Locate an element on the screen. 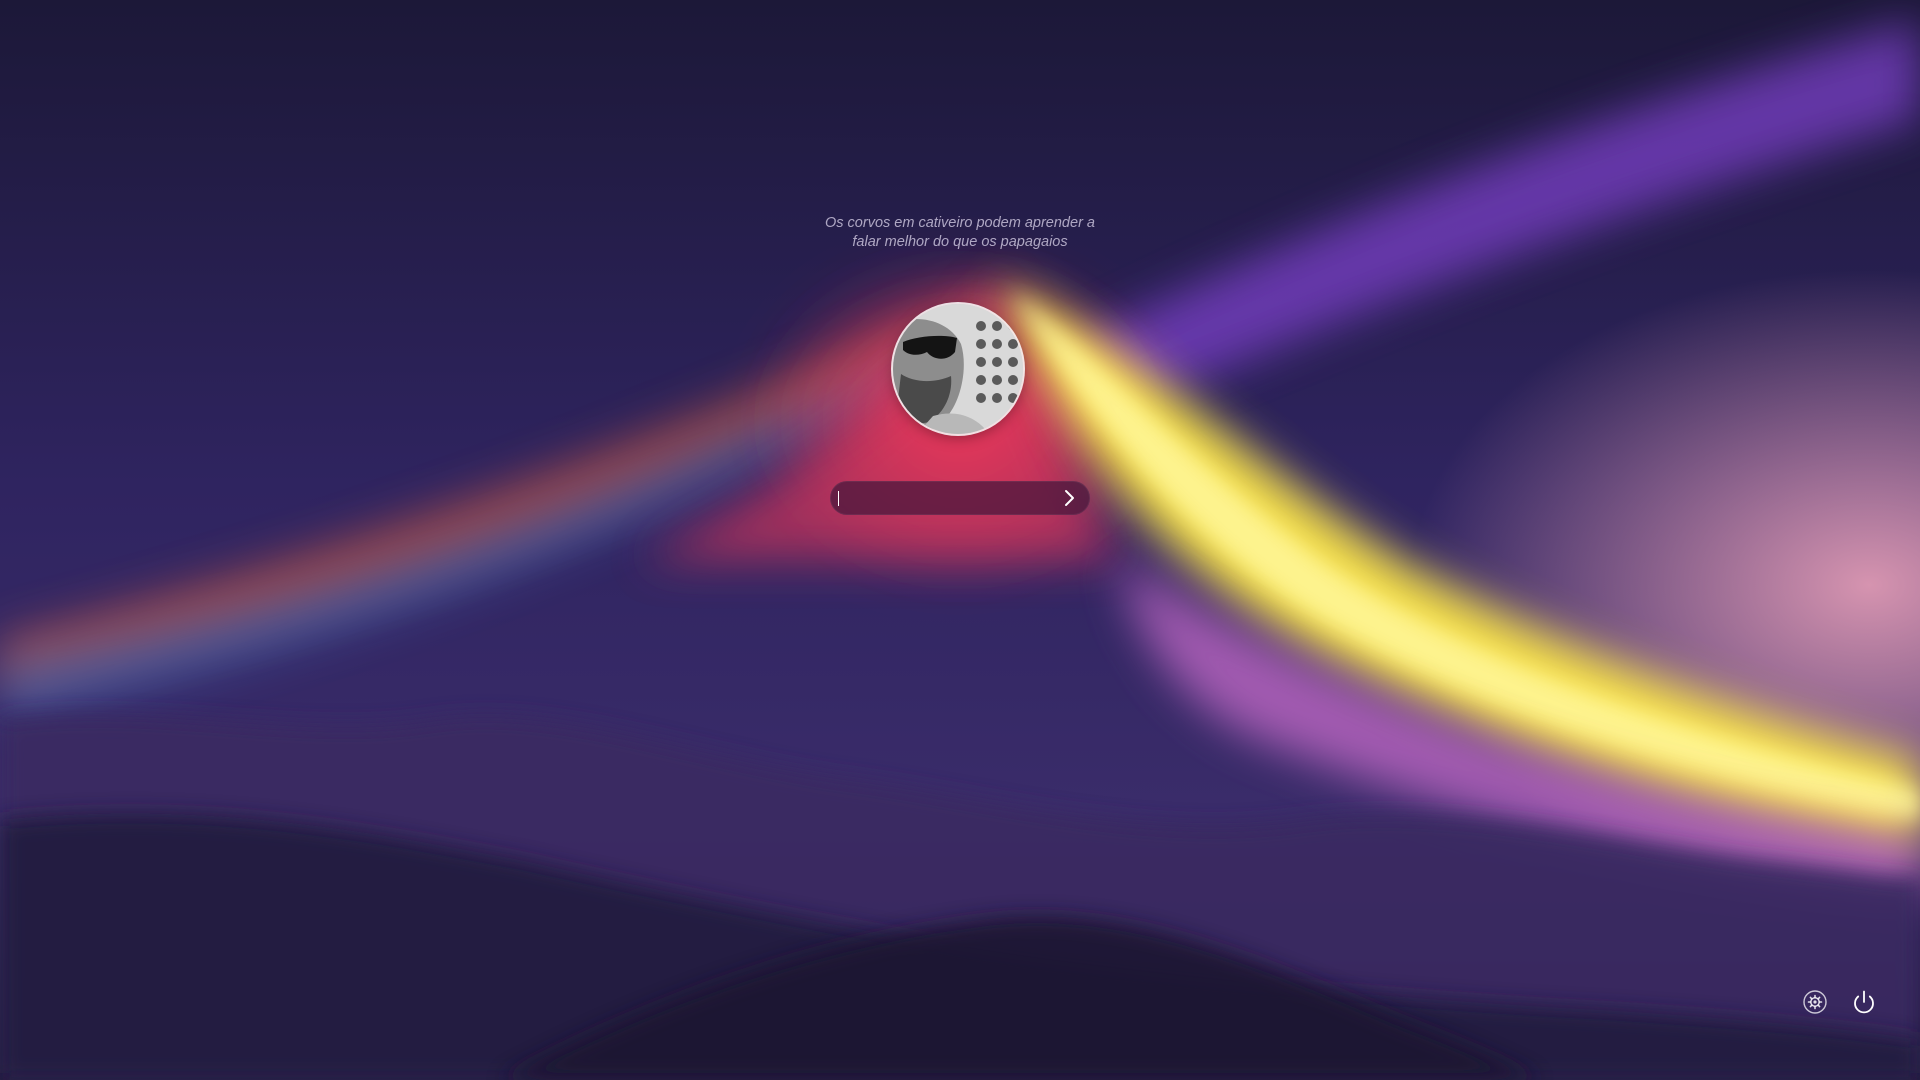 The image size is (1920, 1080). text-caret is located at coordinates (838, 498).